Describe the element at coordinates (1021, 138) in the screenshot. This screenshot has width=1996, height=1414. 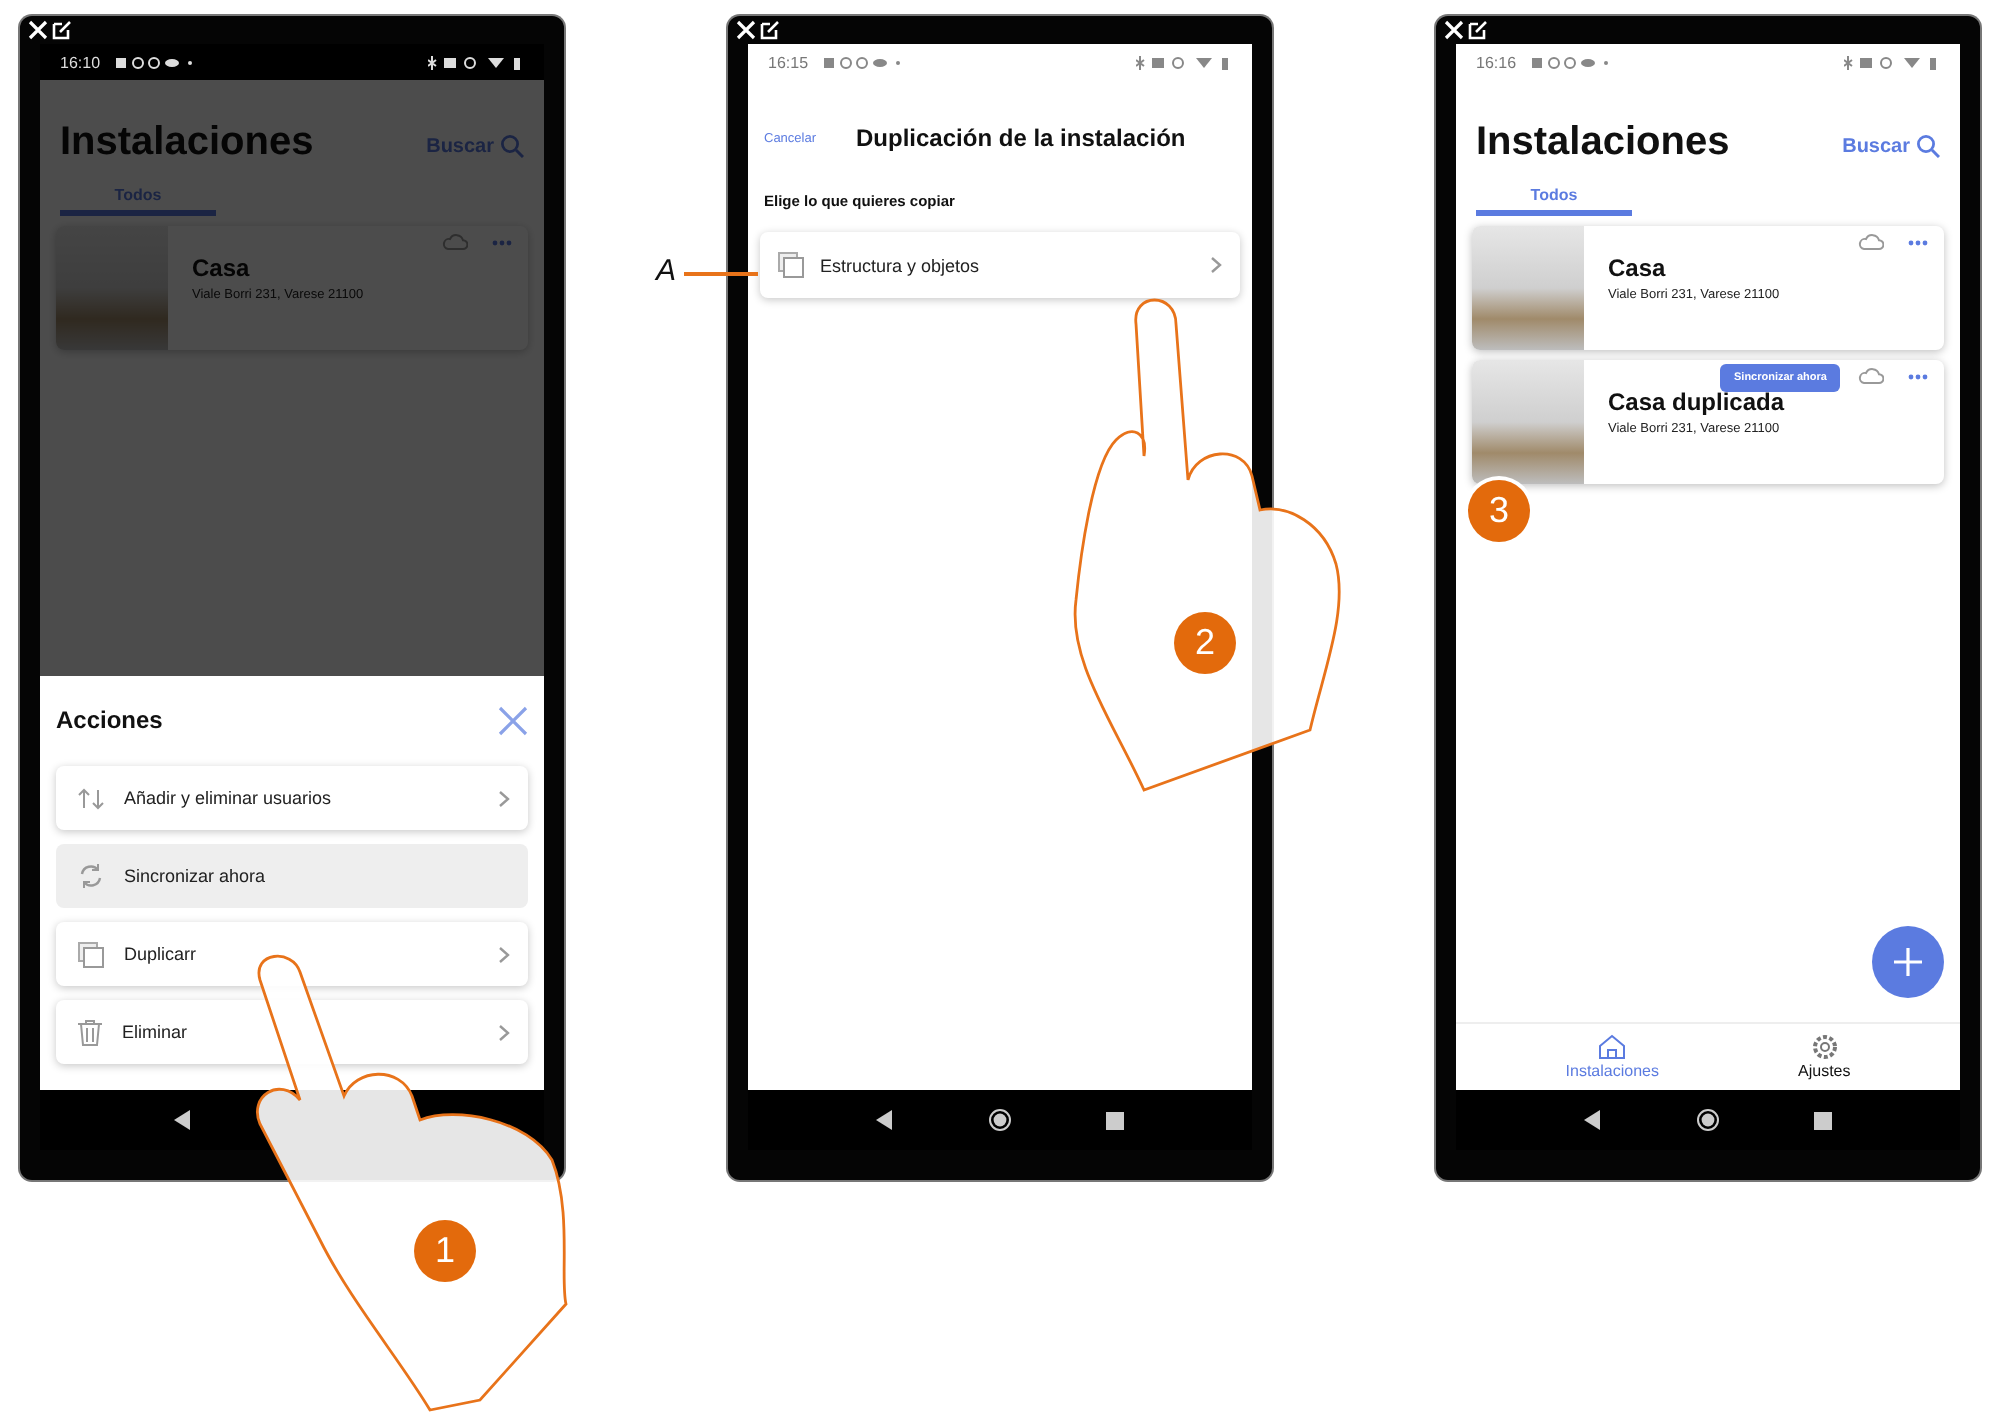
I see `screen-title: Duplicación de la instalación` at that location.